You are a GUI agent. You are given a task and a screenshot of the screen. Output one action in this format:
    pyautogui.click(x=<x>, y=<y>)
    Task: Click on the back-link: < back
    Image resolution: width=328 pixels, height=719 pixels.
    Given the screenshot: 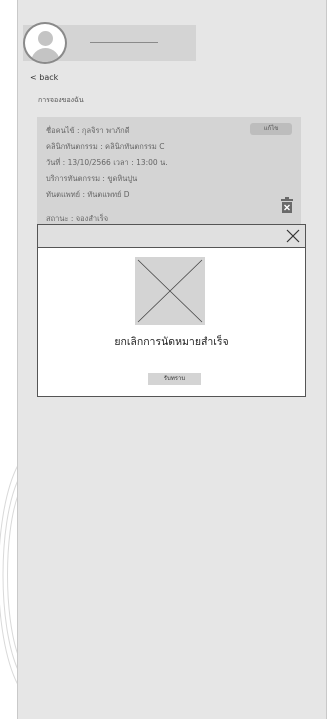 What is the action you would take?
    pyautogui.click(x=44, y=77)
    